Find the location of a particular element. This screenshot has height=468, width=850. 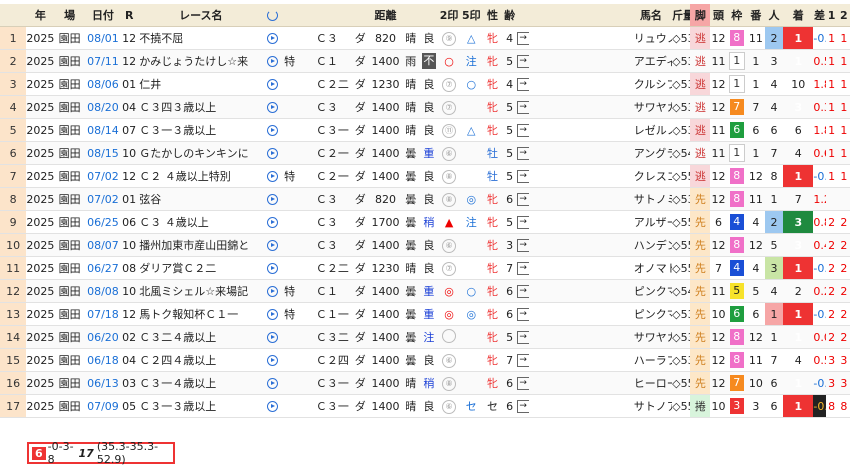

row-date: 06/20 is located at coordinates (103, 337).